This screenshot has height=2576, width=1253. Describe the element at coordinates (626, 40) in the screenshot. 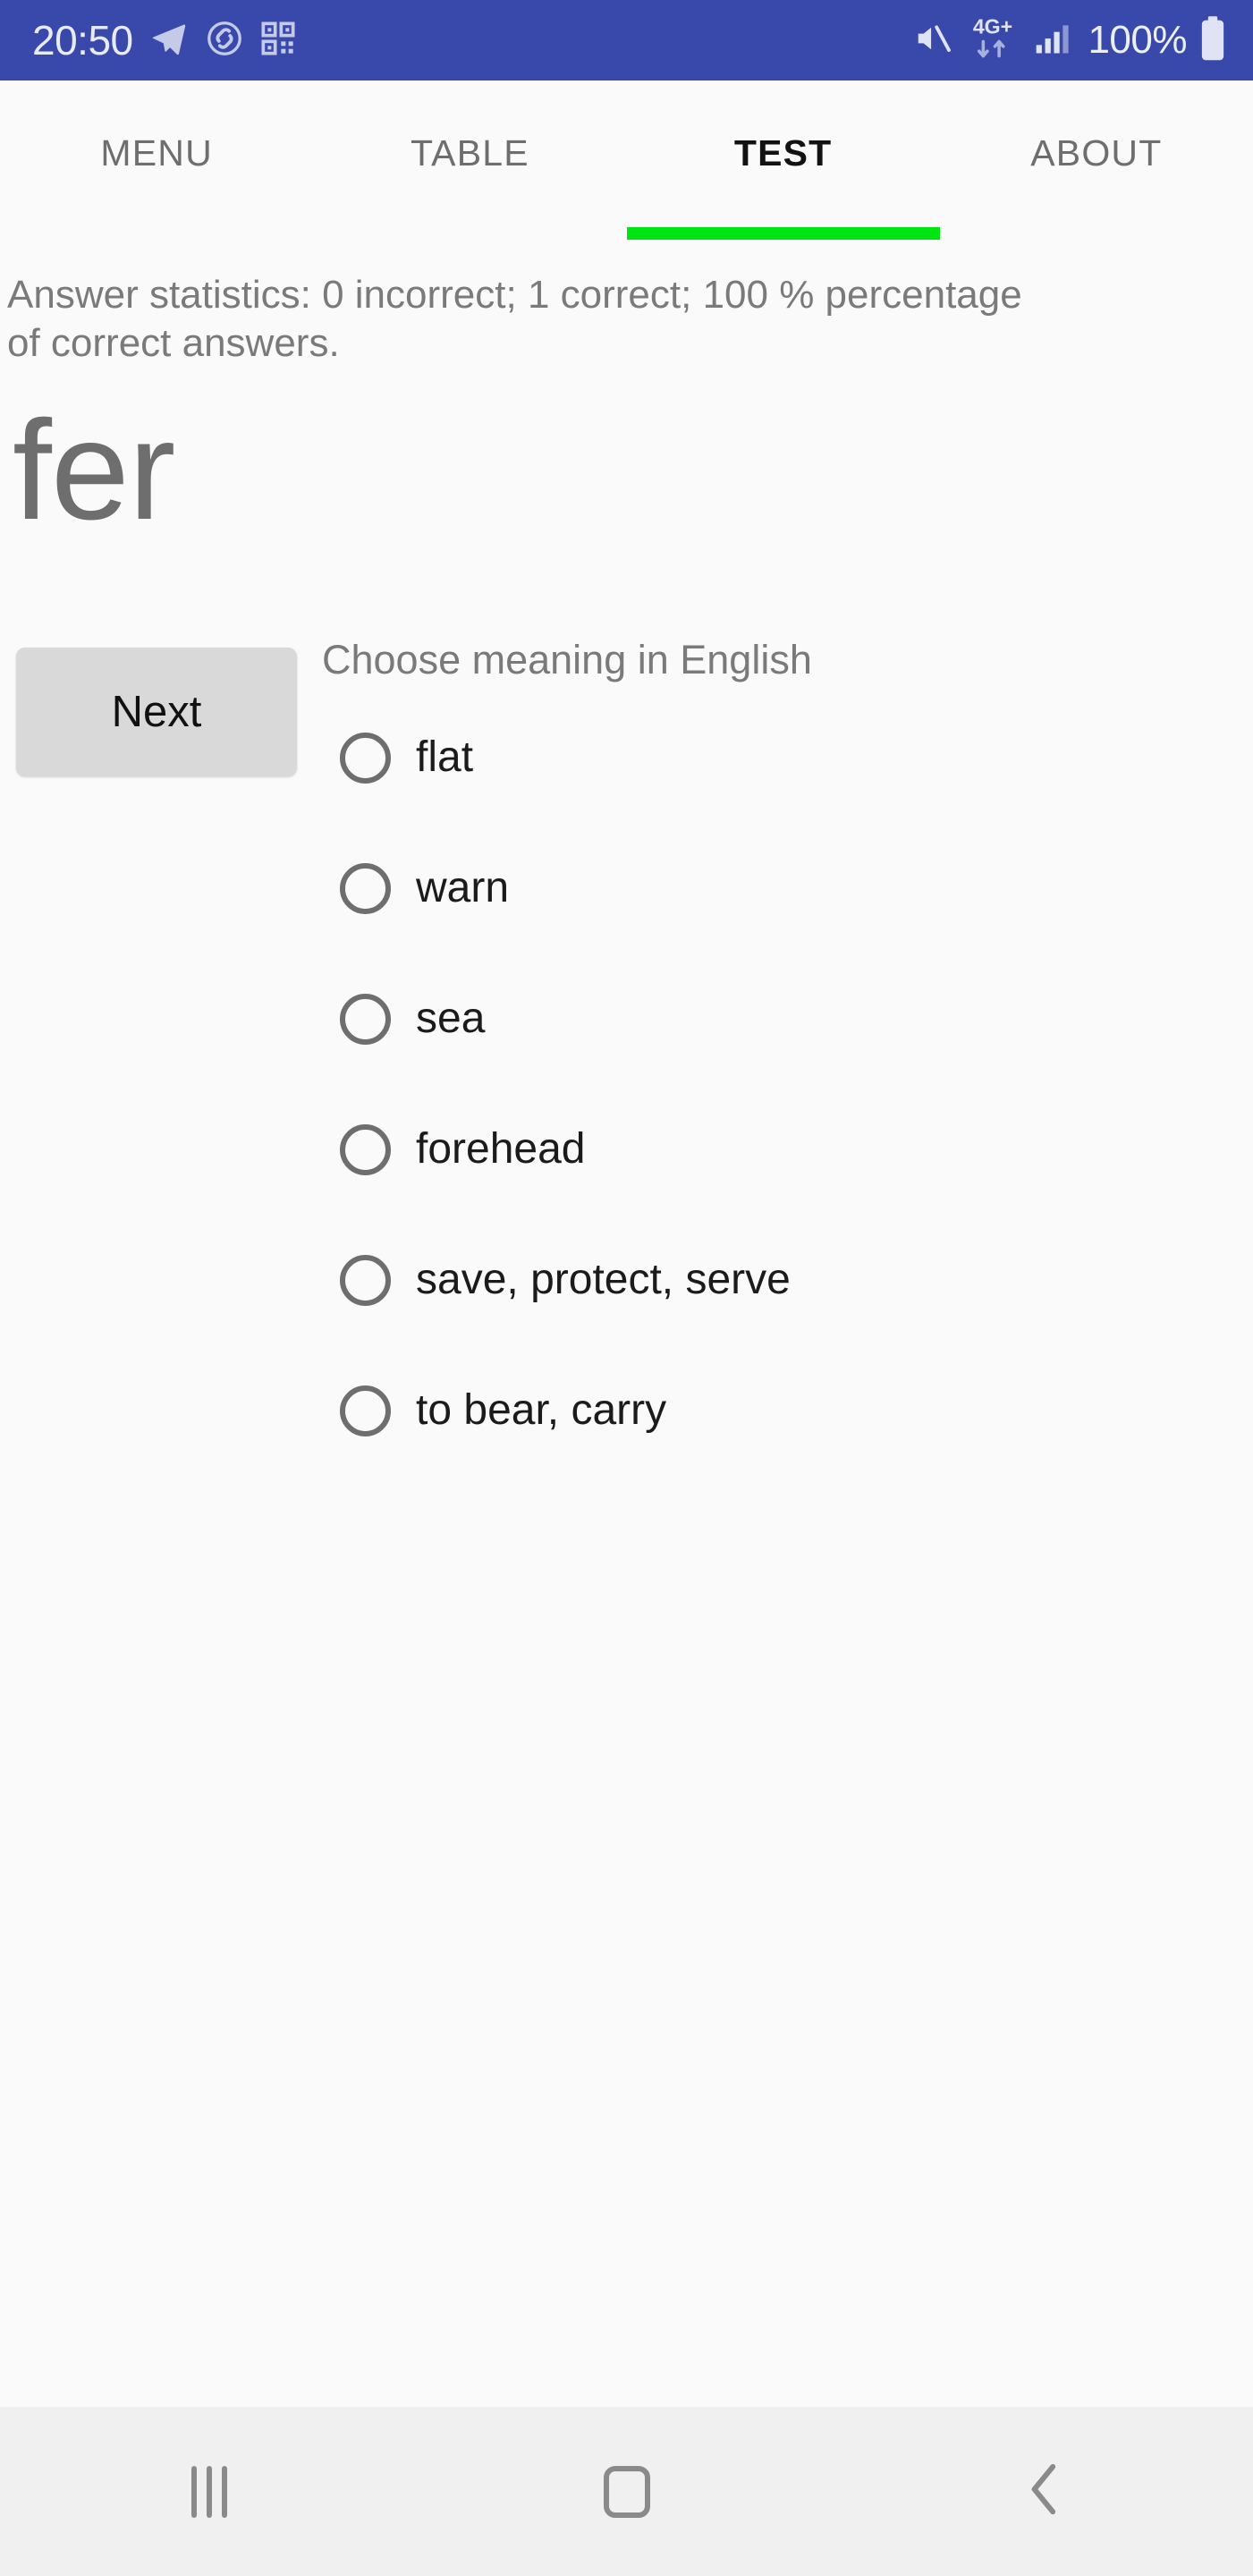

I see `status-bar: 20:50 4G+ 100%` at that location.